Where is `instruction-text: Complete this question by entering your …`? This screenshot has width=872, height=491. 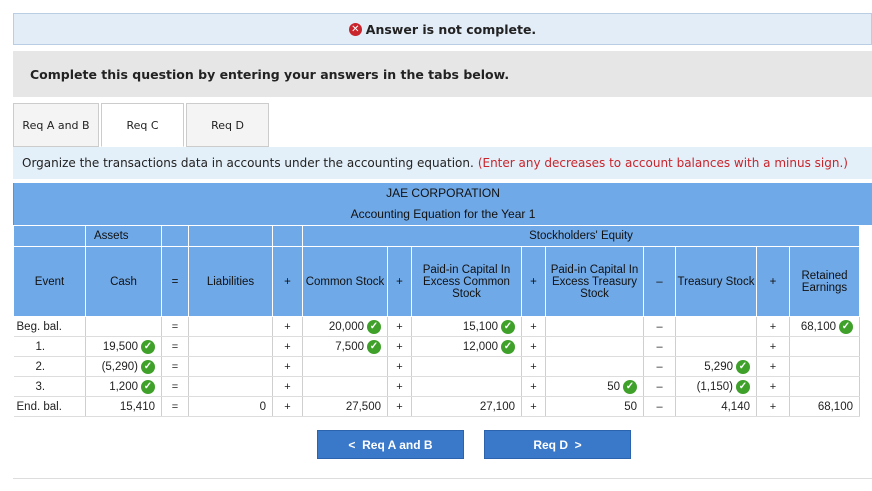
instruction-text: Complete this question by entering your … is located at coordinates (442, 74).